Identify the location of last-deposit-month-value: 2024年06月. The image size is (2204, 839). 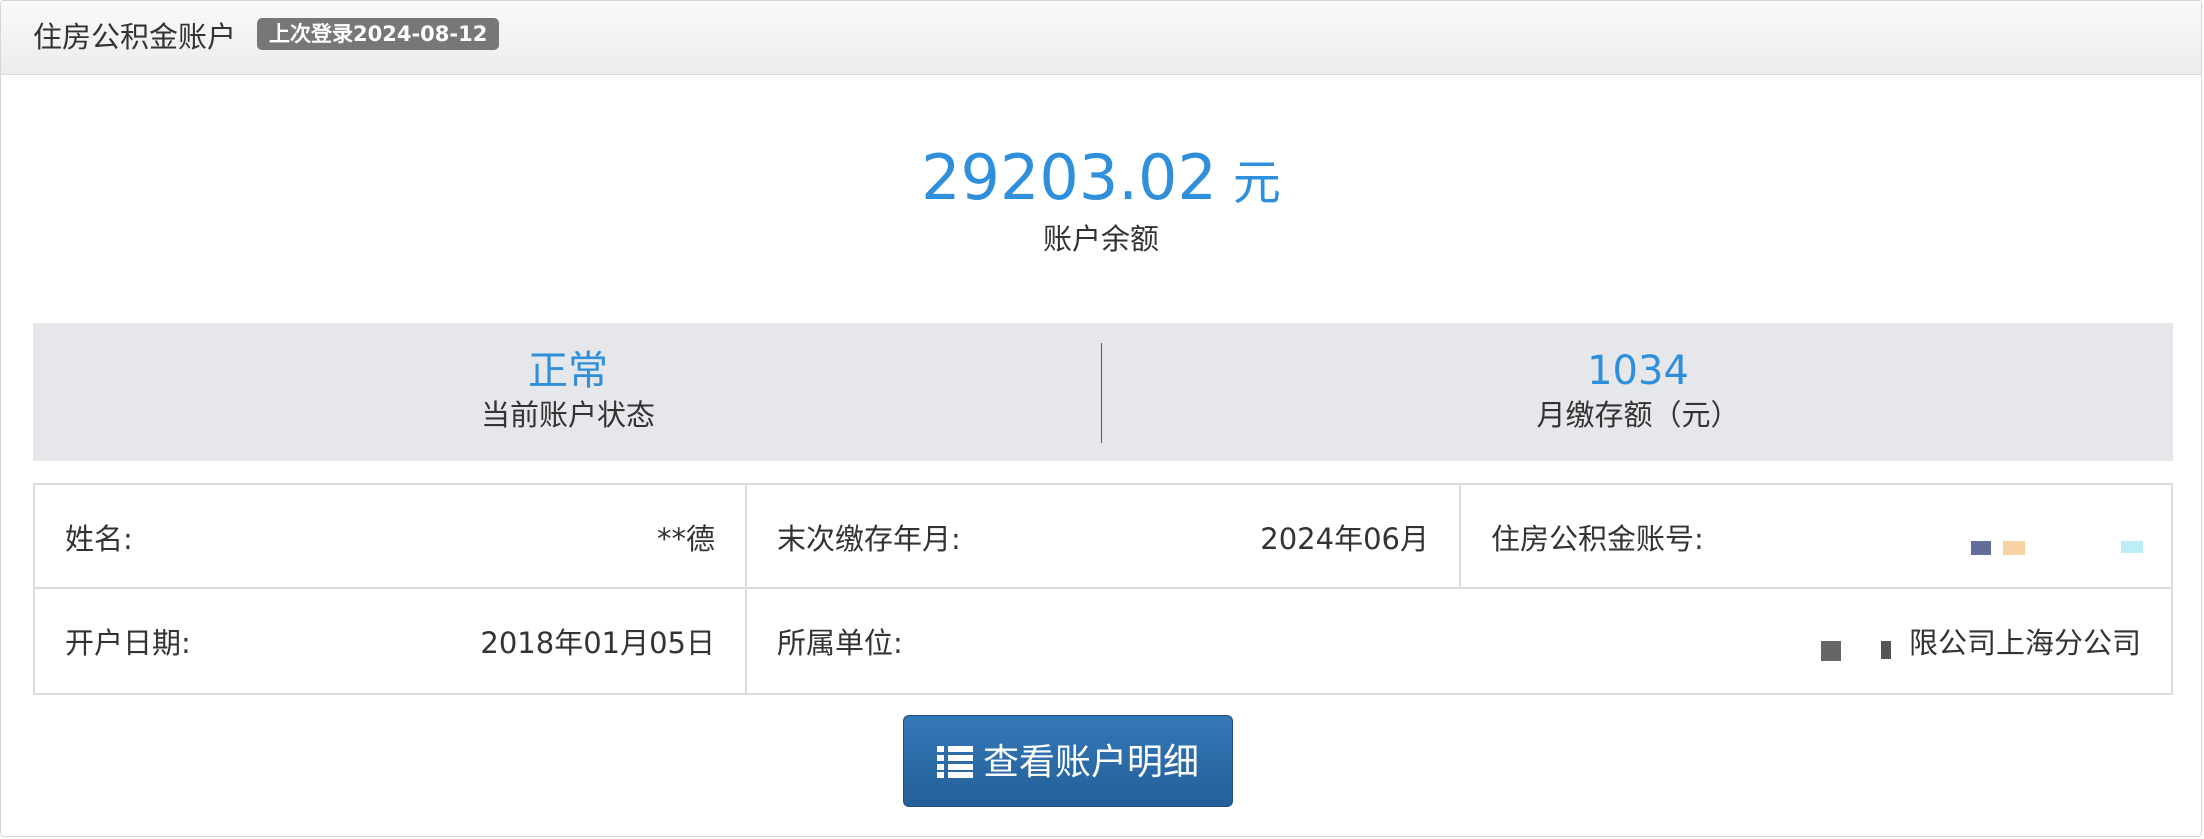
(1344, 539).